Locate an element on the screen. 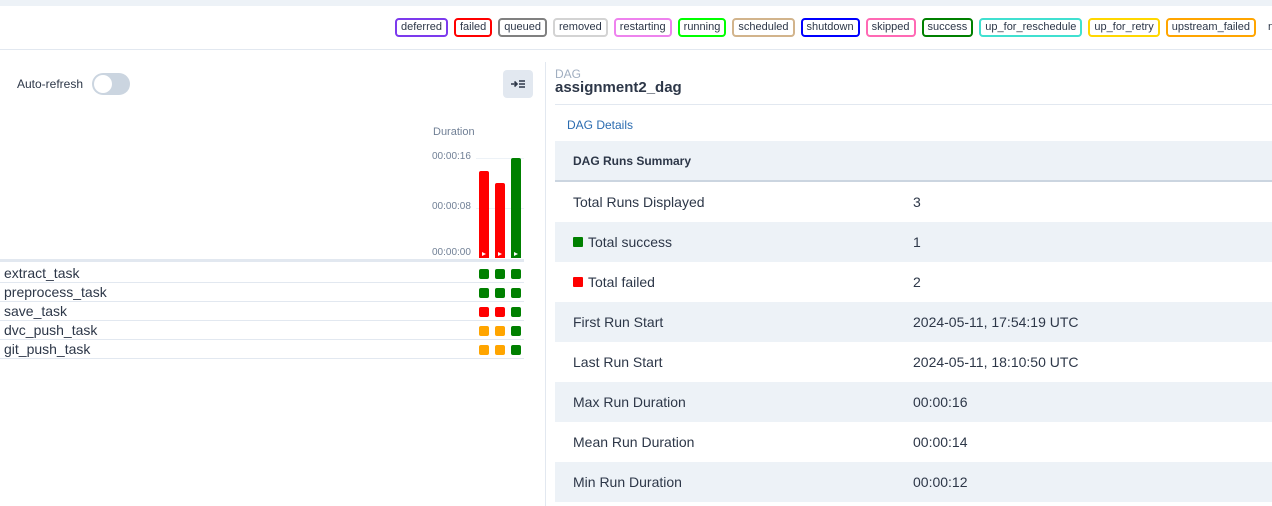 The width and height of the screenshot is (1272, 506). legend-skipped: skipped is located at coordinates (890, 27).